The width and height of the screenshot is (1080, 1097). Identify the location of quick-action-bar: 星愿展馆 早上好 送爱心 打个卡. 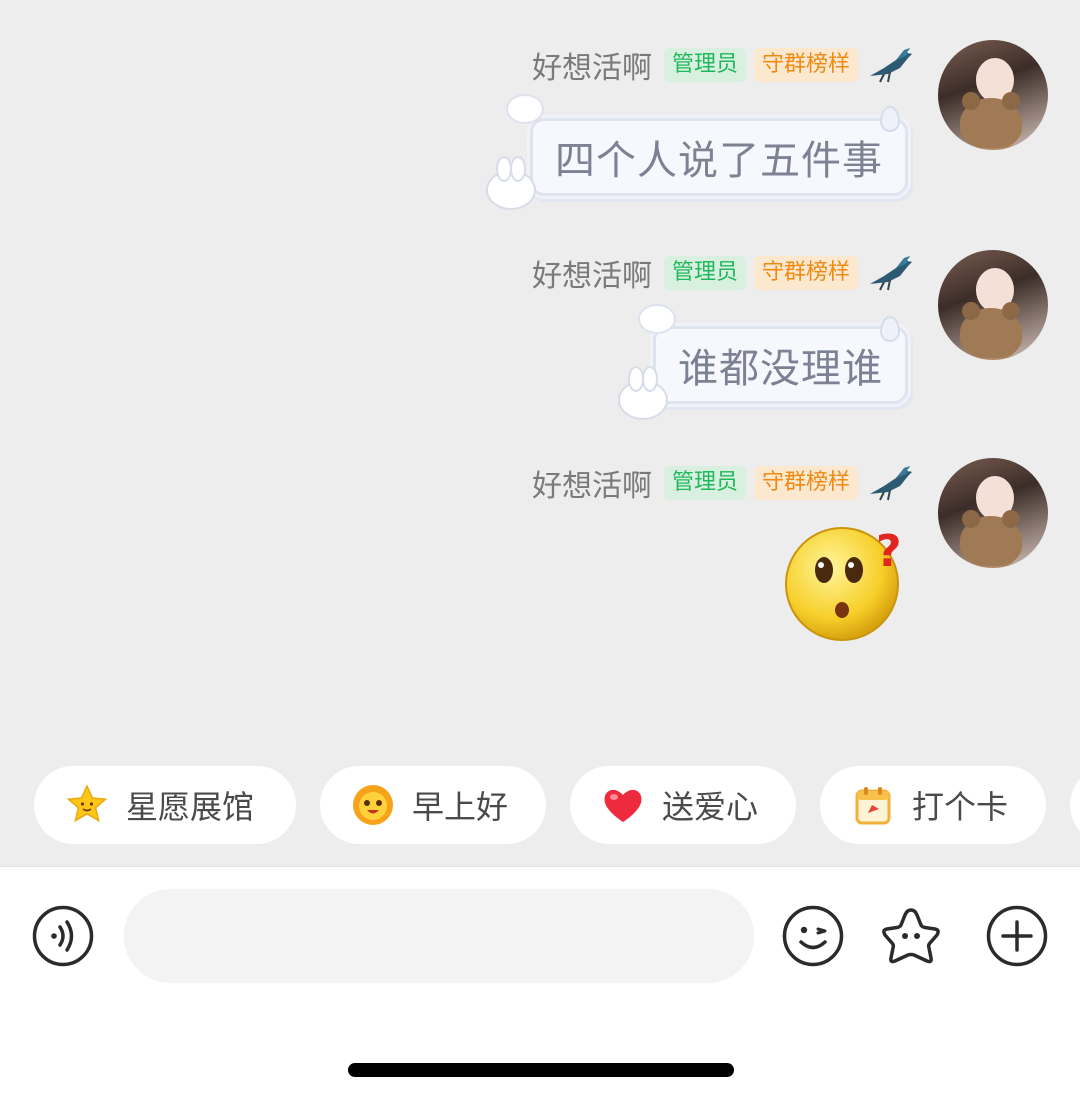
(540, 806).